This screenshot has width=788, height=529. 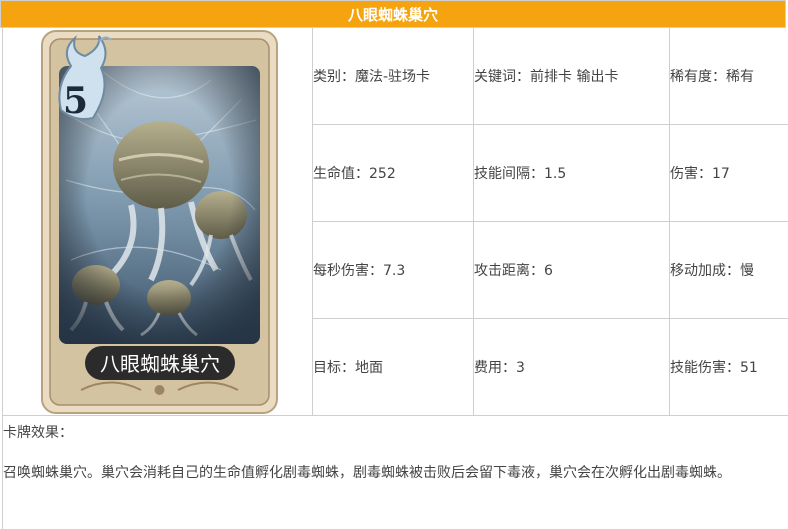 What do you see at coordinates (728, 76) in the screenshot?
I see `stat-rarity: 稀有度：稀有` at bounding box center [728, 76].